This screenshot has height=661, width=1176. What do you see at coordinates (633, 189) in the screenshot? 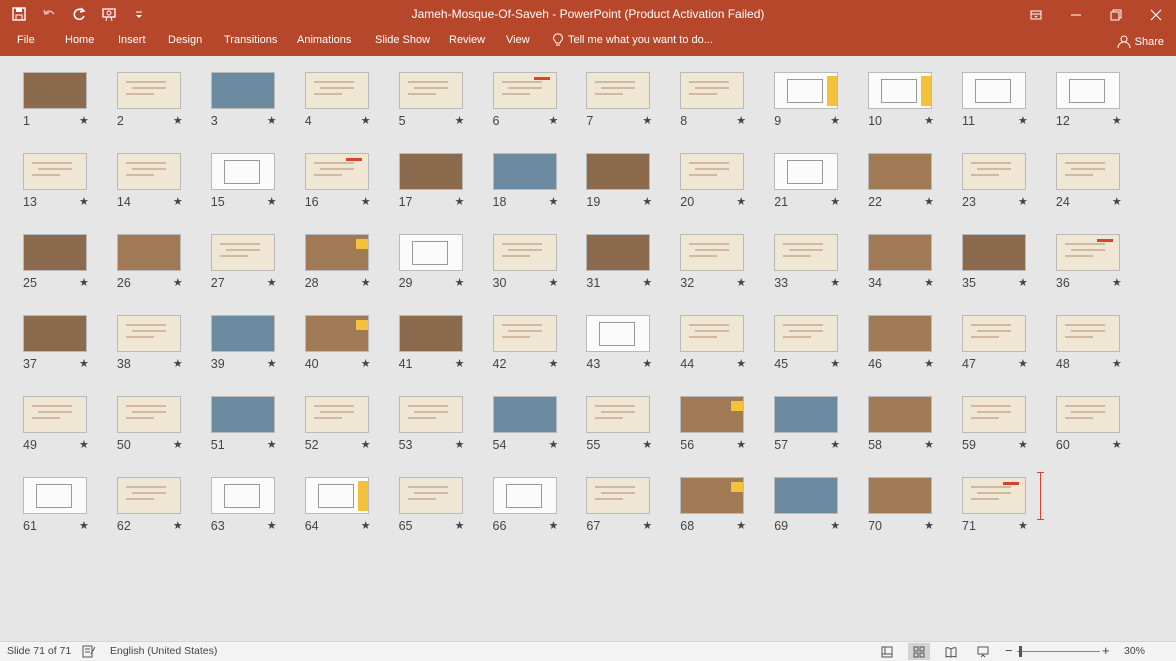
I see `slide-thumbnail-cell: 19 ★` at bounding box center [633, 189].